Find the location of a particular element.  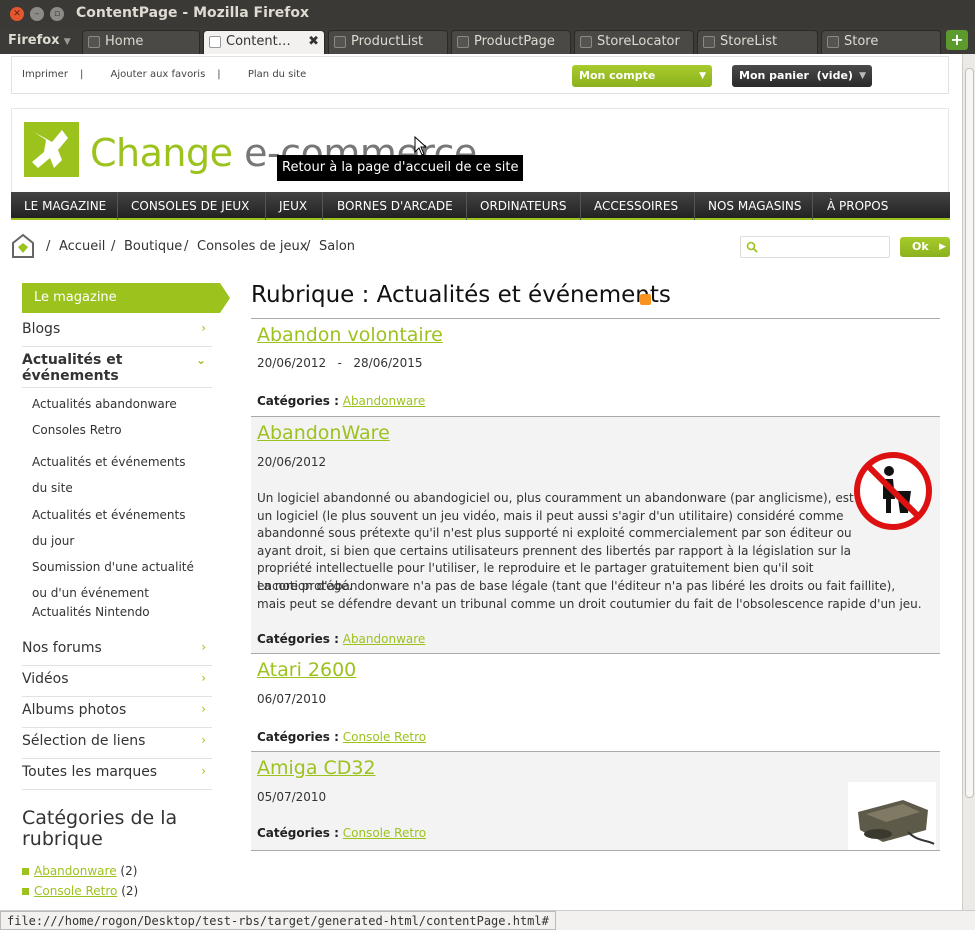

sidebar-item-liens: Sélection de liens › is located at coordinates (117, 746).